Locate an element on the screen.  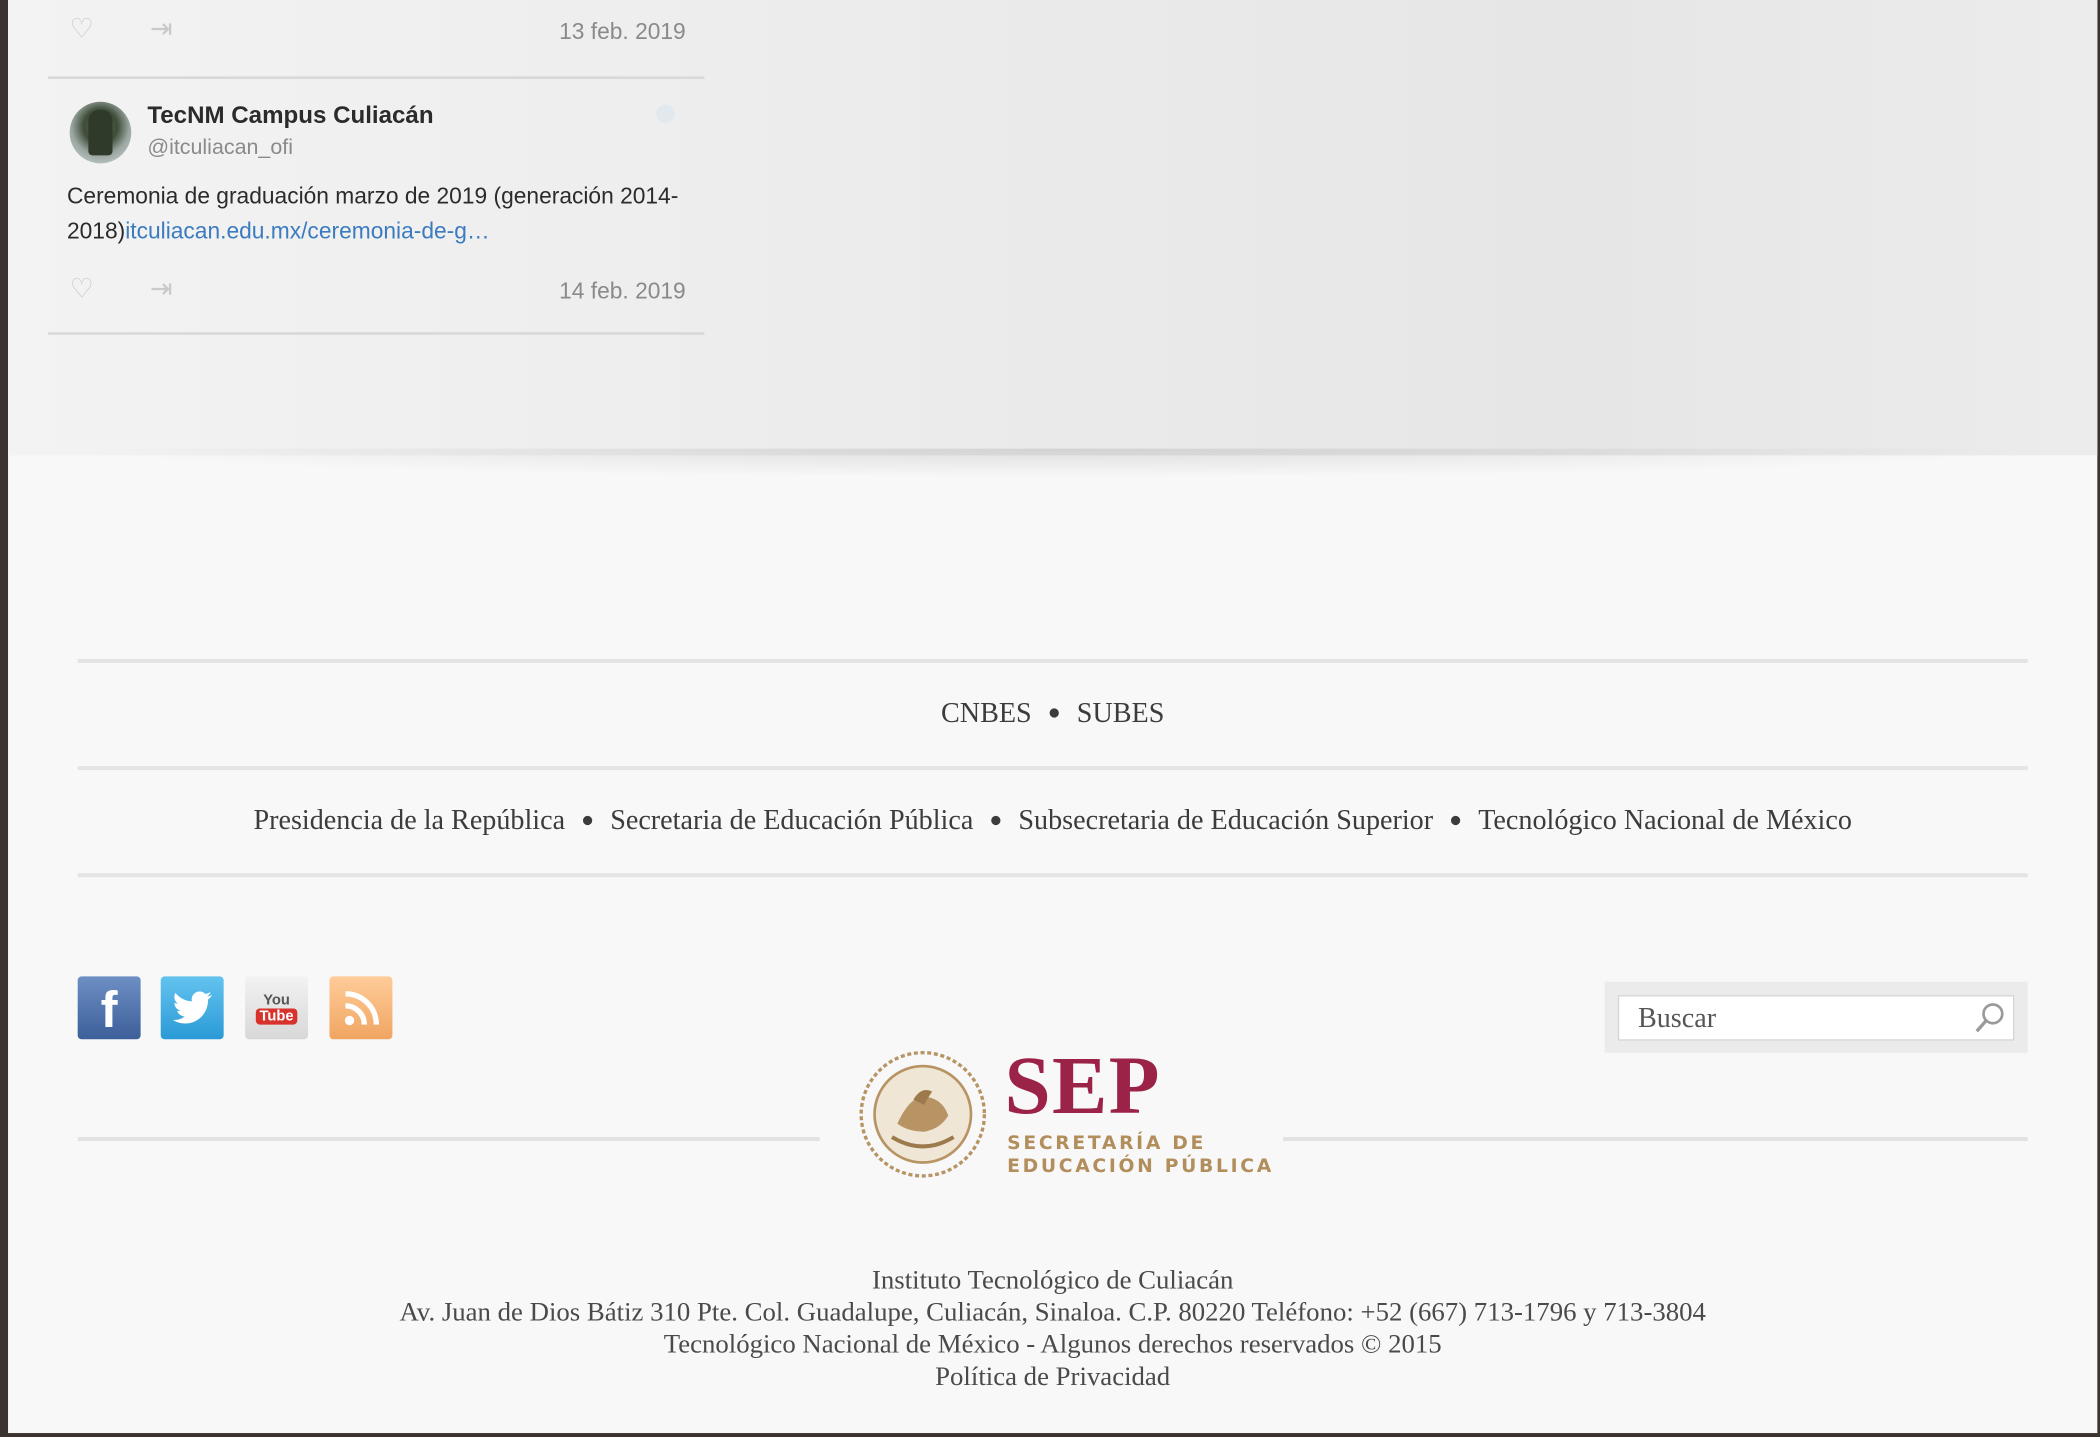
link-subes: SUBES is located at coordinates (1121, 712).